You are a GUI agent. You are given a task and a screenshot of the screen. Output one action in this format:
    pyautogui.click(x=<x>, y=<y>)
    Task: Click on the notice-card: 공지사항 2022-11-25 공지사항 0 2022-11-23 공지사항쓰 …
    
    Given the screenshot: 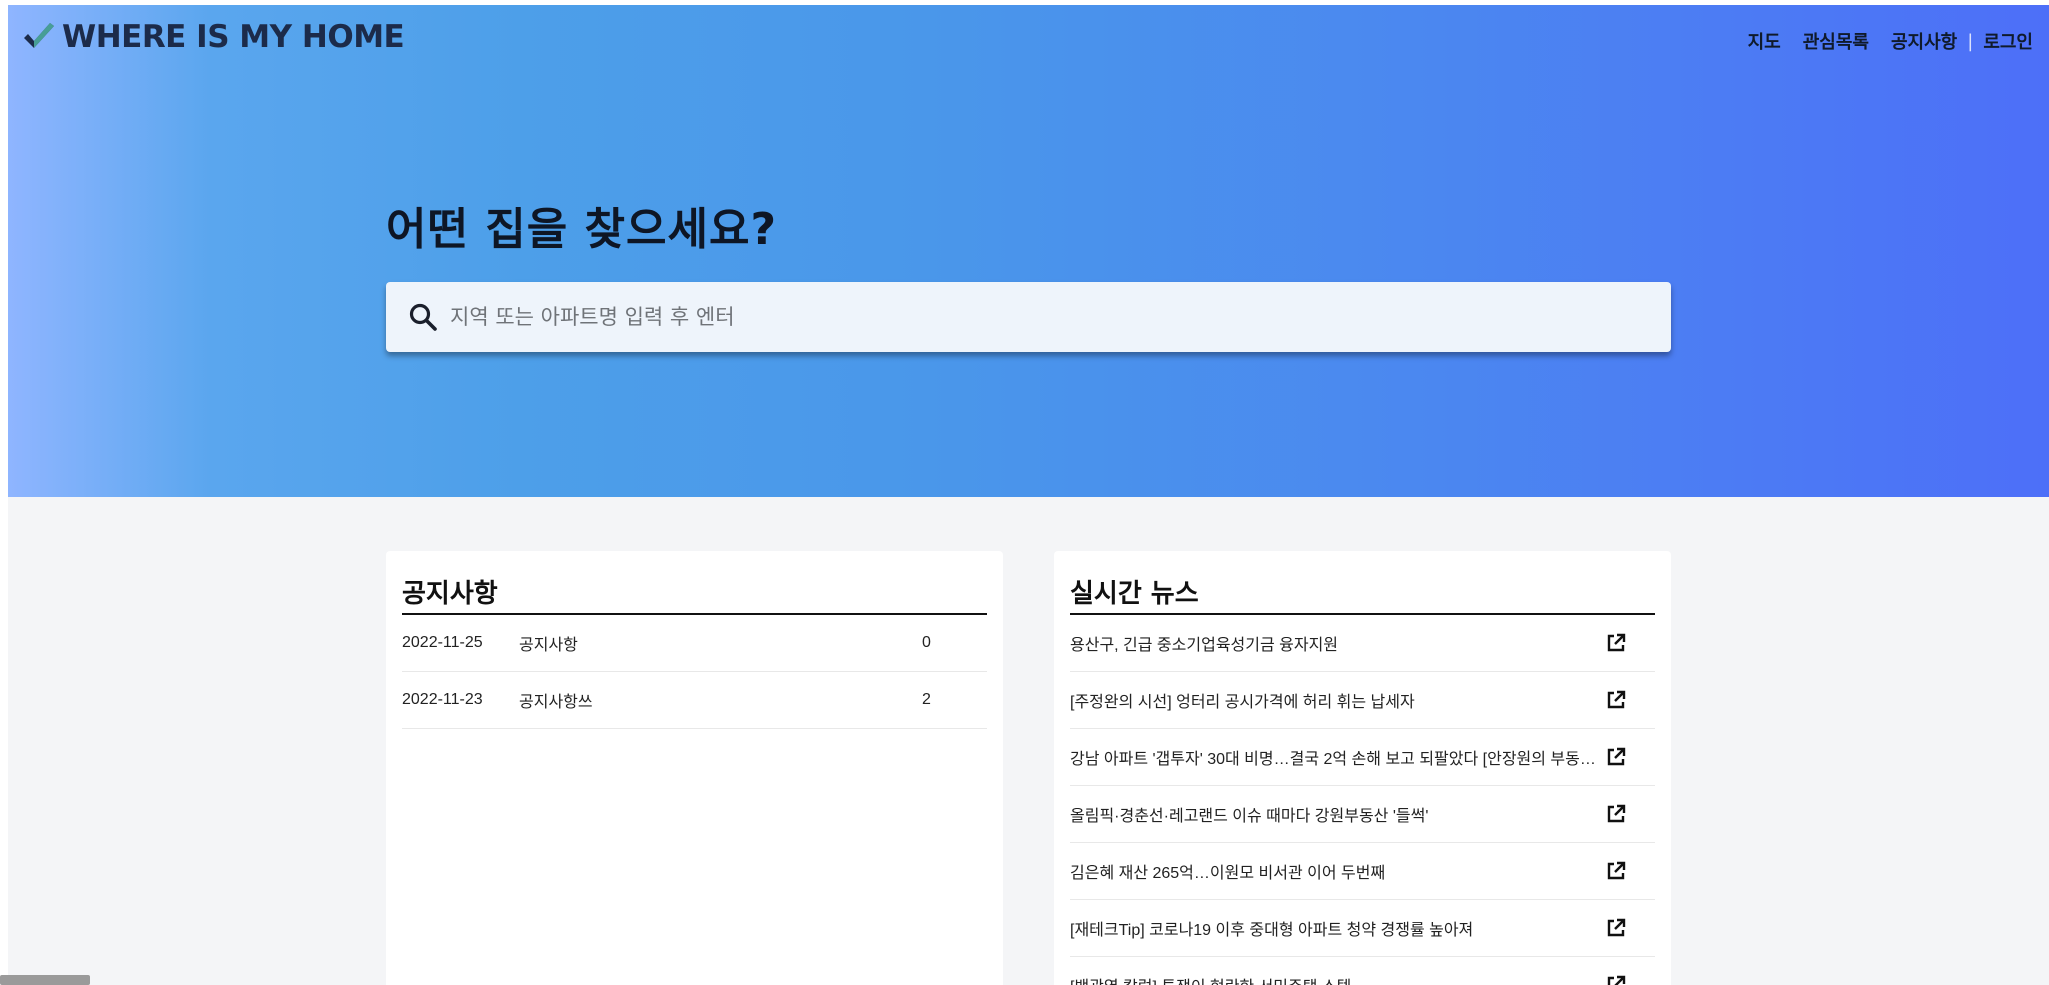 What is the action you would take?
    pyautogui.click(x=694, y=768)
    